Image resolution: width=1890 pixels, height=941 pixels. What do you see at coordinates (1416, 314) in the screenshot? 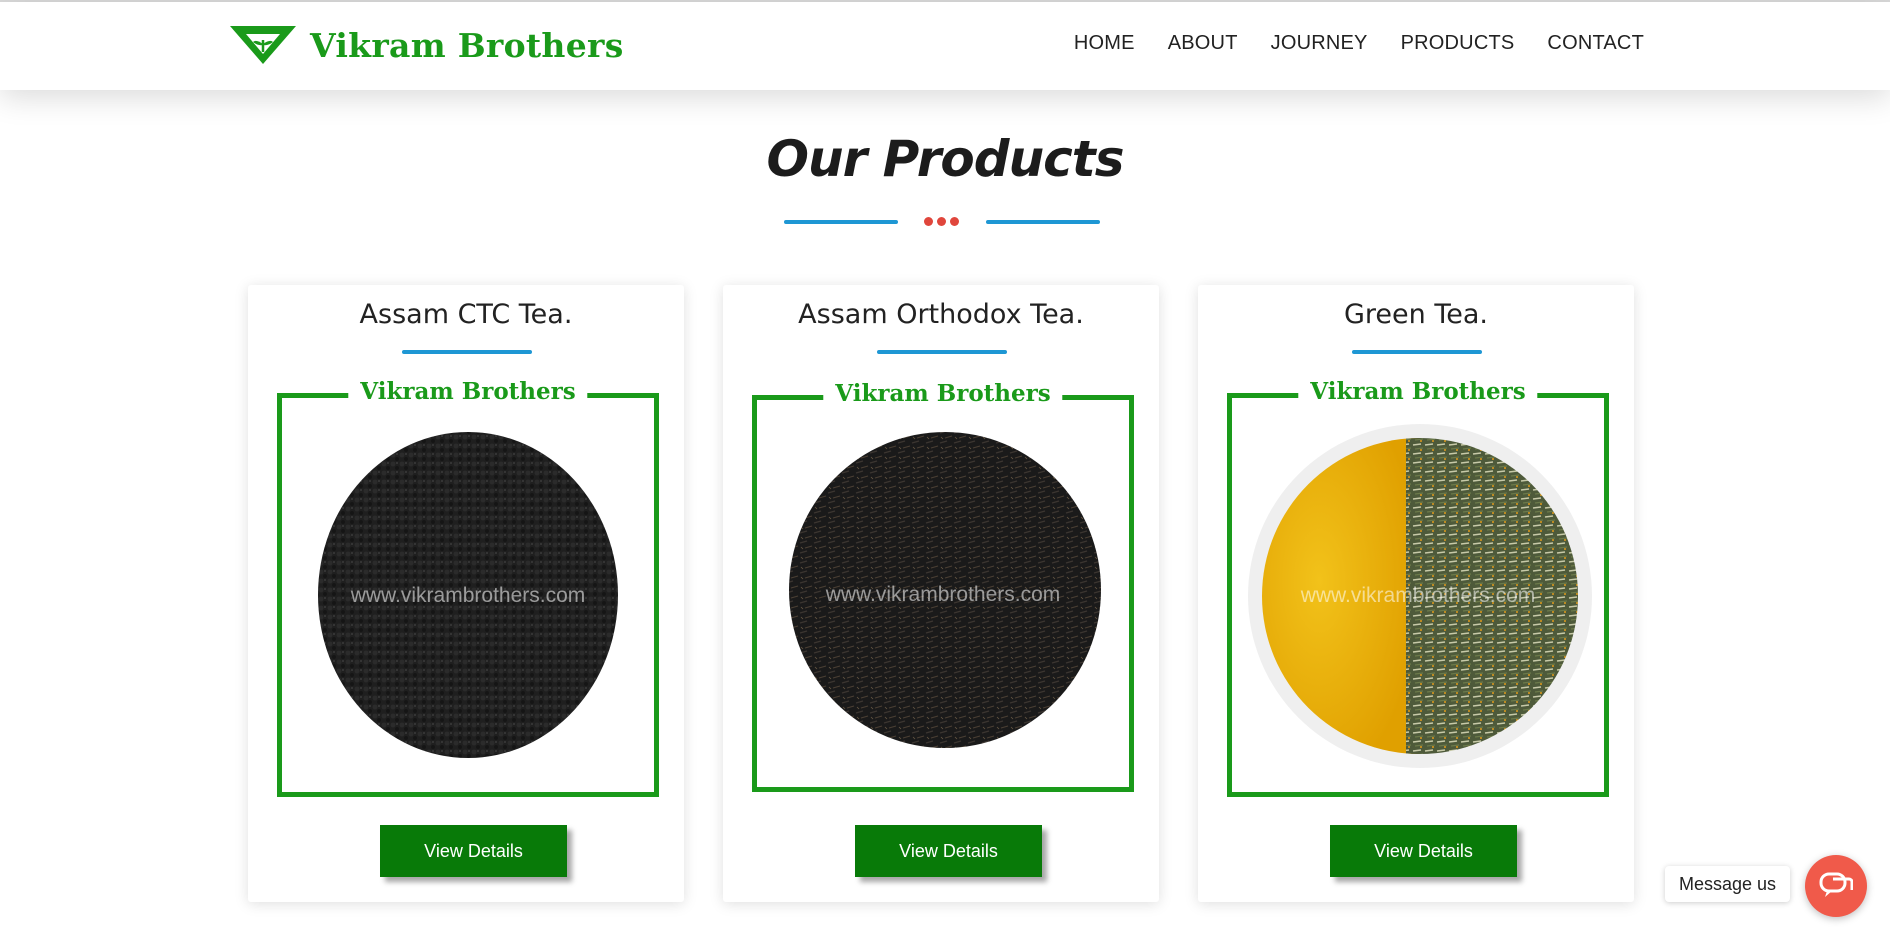
I see `product-title: Green Tea.` at bounding box center [1416, 314].